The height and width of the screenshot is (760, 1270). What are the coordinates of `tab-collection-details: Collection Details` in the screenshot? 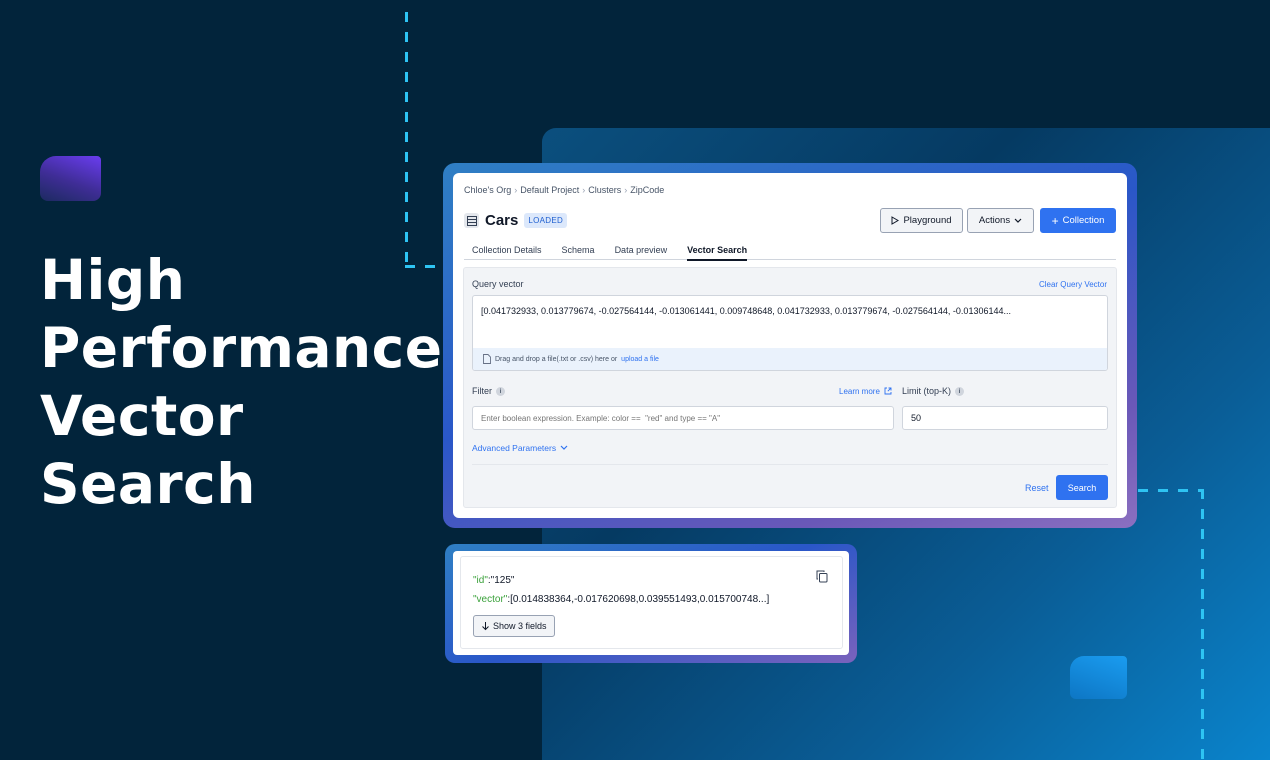 It's located at (507, 251).